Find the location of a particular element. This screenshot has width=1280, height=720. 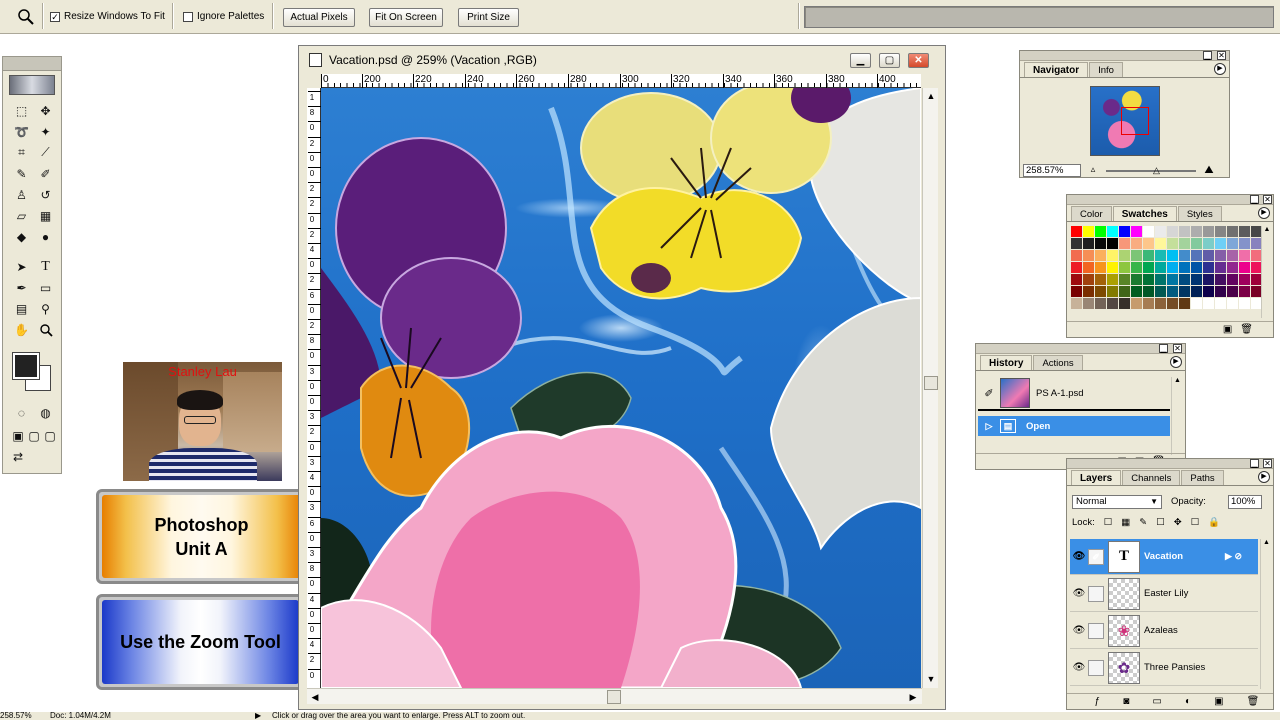

clone-stamp-tool-icon: ♙ is located at coordinates (21, 194).